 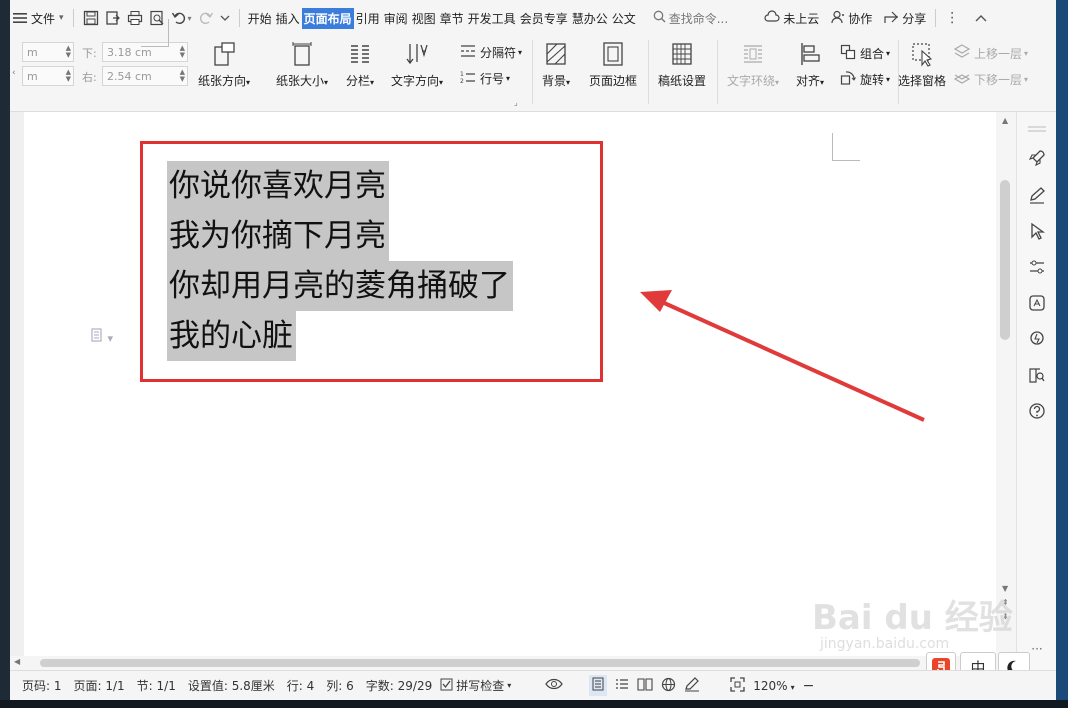 What do you see at coordinates (885, 644) in the screenshot?
I see `baidu-watermark-url: jingyan.baidu.com` at bounding box center [885, 644].